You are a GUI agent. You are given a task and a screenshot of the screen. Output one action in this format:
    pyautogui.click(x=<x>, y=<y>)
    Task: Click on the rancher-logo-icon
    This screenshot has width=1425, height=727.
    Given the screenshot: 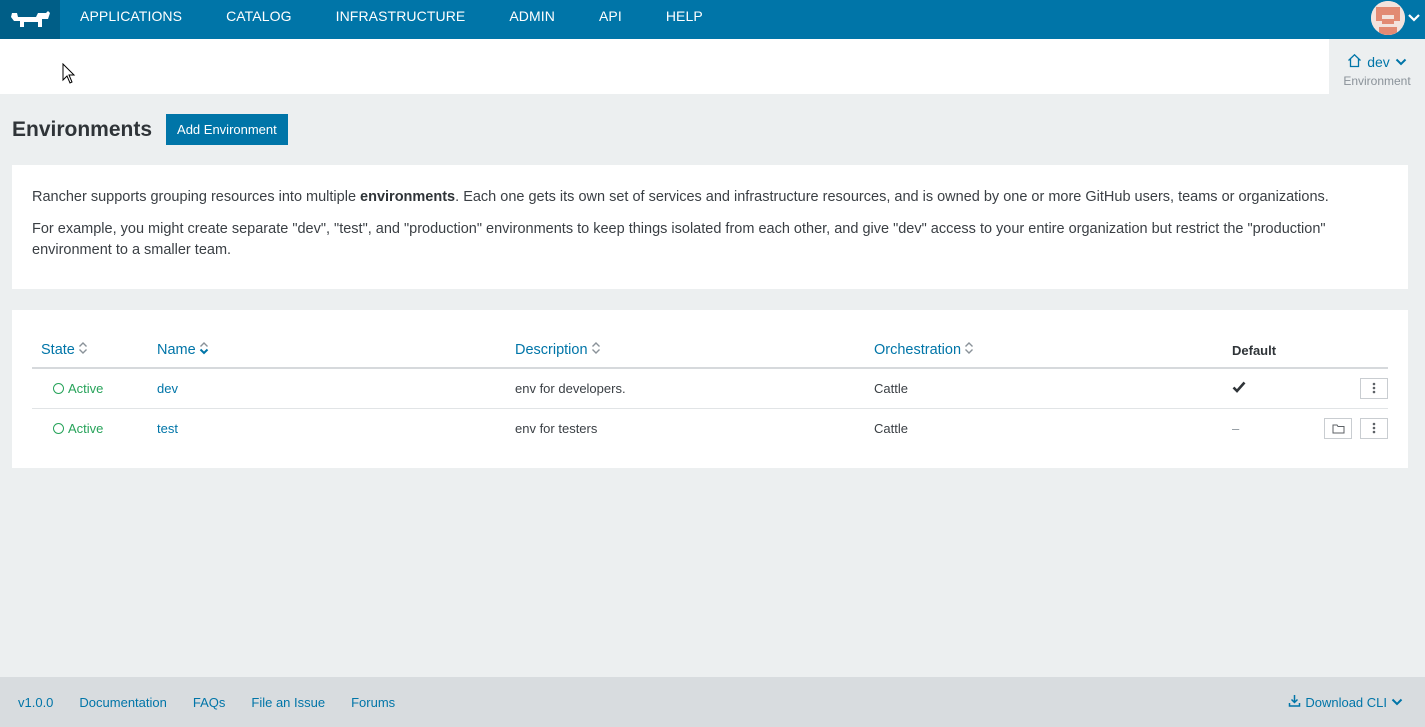 What is the action you would take?
    pyautogui.click(x=30, y=19)
    